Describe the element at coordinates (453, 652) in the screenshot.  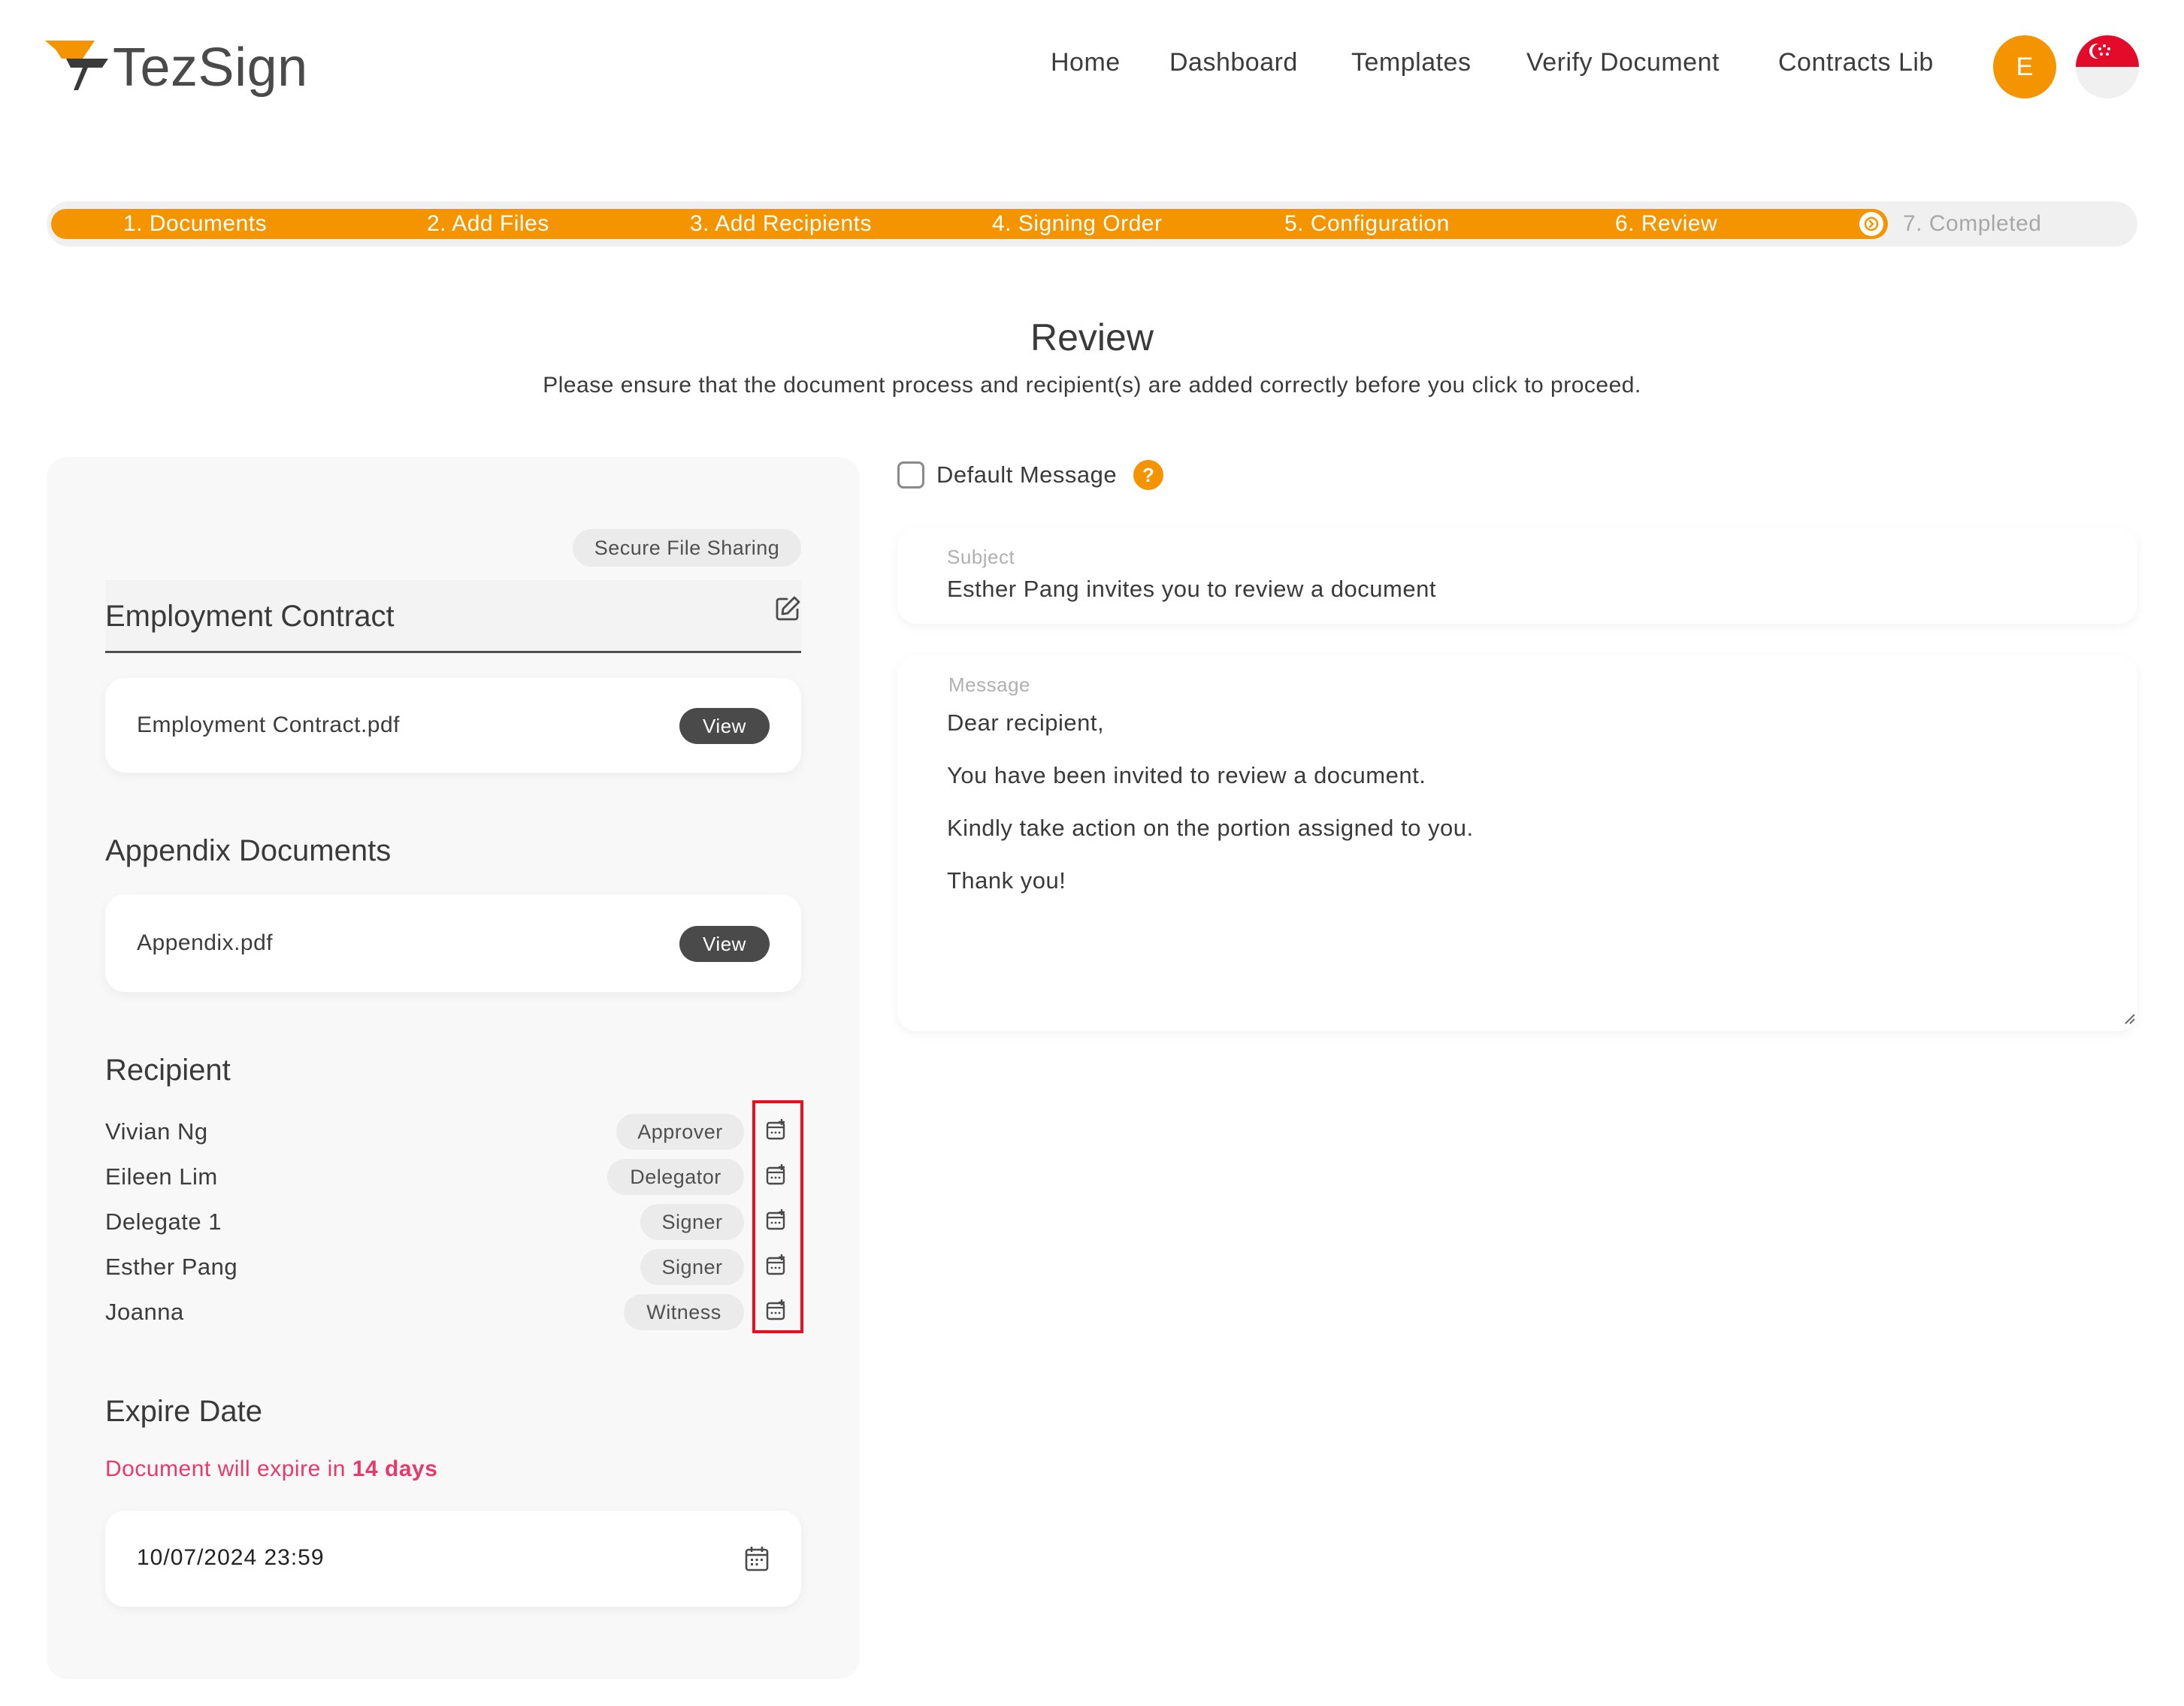
I see `title-underline` at that location.